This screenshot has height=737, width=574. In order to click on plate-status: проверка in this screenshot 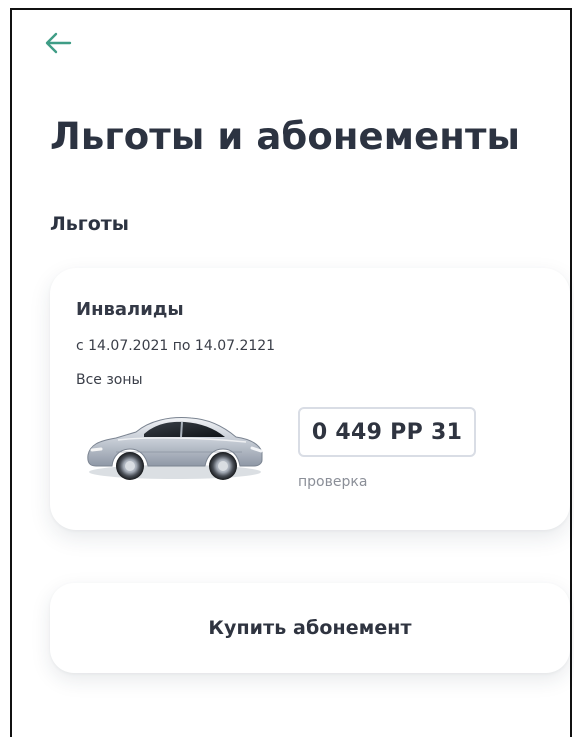, I will do `click(333, 482)`.